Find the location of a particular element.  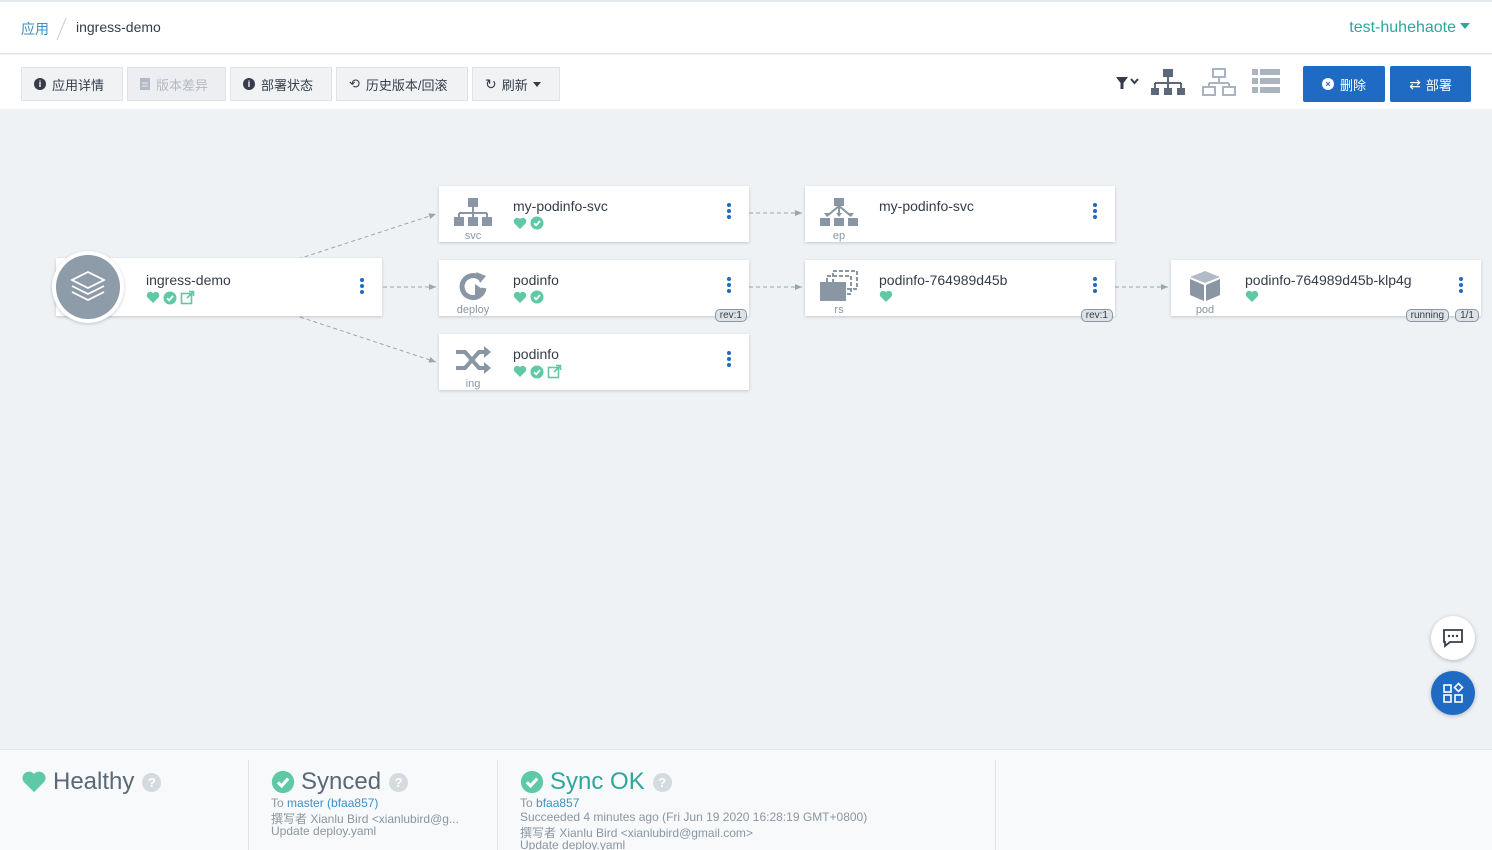

layers-icon is located at coordinates (88, 286).